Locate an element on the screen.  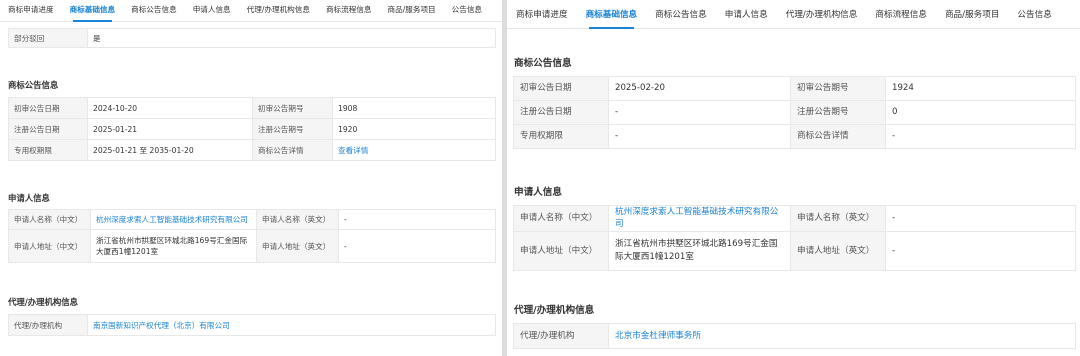
partial-reject-table: 部分驳回 是 is located at coordinates (252, 38).